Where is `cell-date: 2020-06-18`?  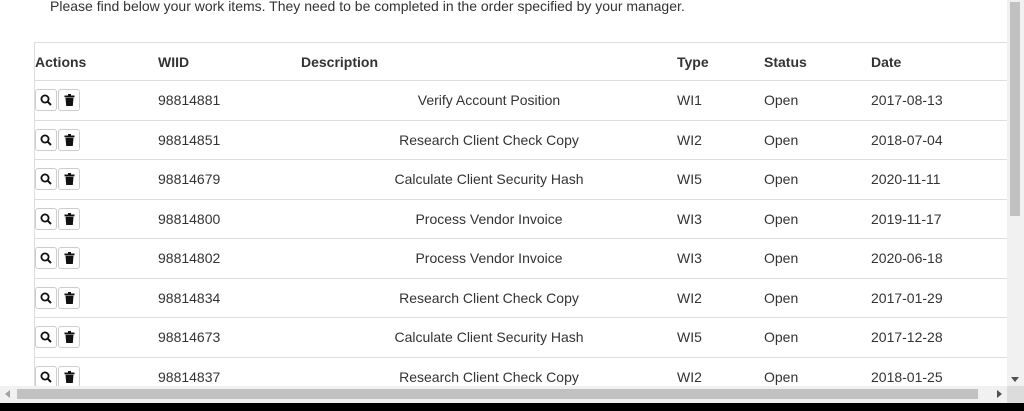 cell-date: 2020-06-18 is located at coordinates (939, 258).